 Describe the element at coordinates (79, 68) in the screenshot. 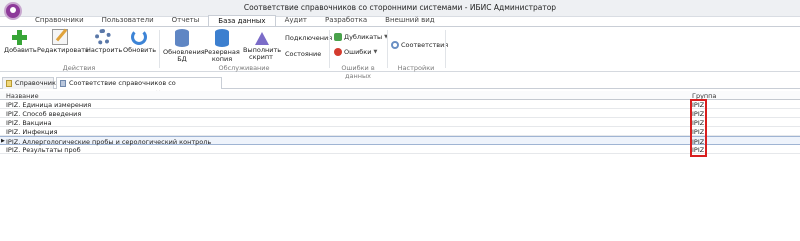

I see `group-actions-label: Действия` at that location.